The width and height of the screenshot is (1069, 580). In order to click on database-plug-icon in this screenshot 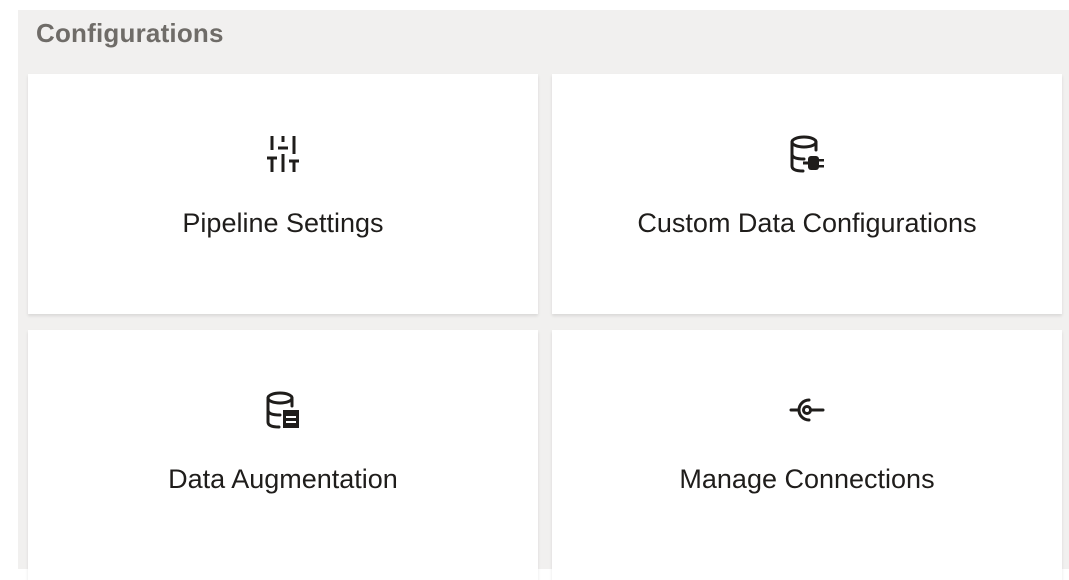, I will do `click(807, 154)`.